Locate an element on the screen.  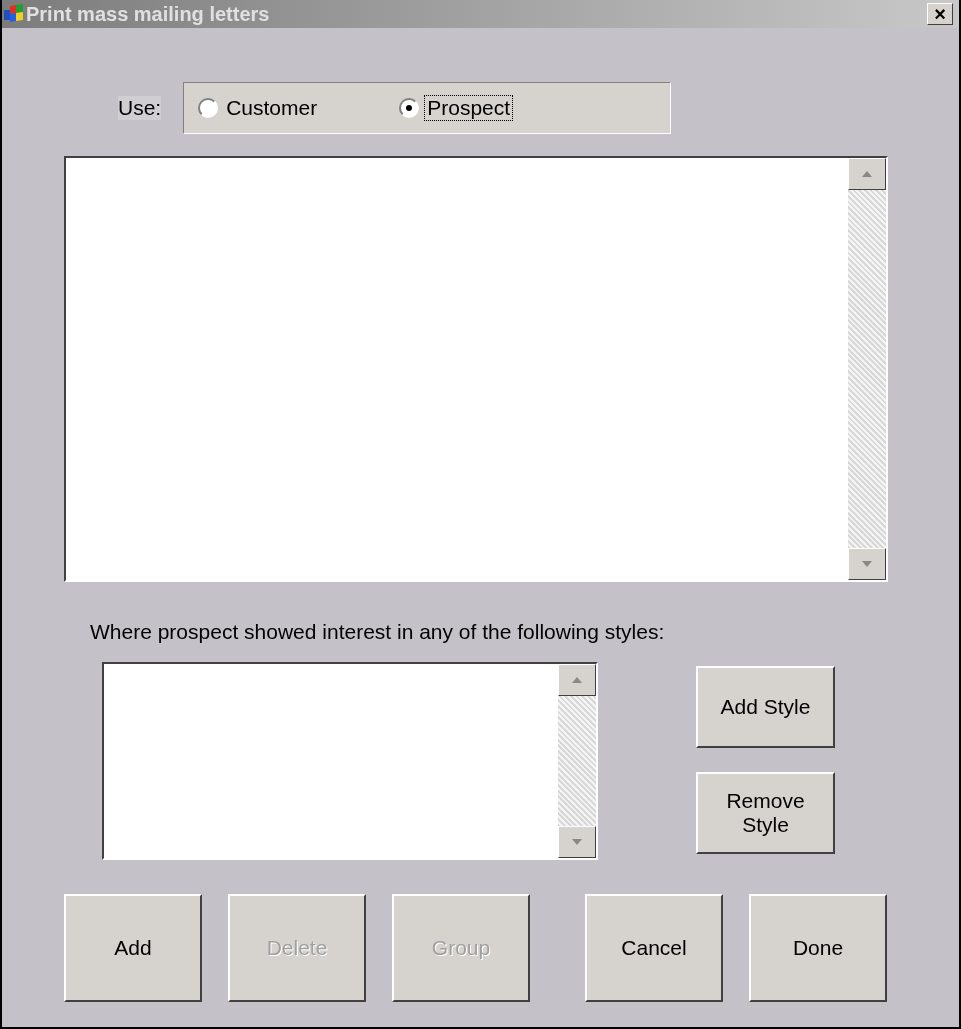
style-button: Remove Style is located at coordinates (765, 813).